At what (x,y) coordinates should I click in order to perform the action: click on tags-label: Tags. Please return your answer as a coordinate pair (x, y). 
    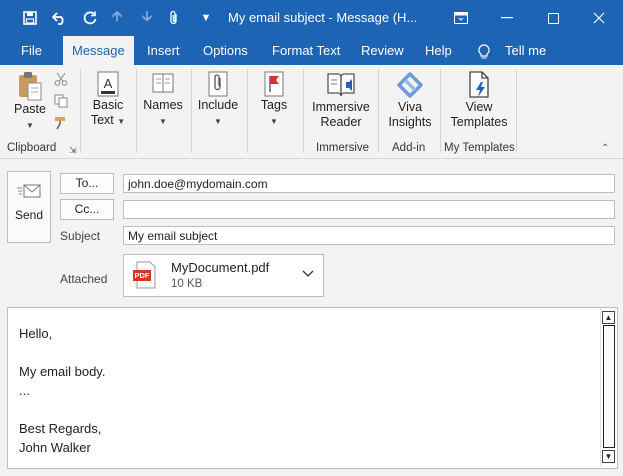
    Looking at the image, I should click on (274, 105).